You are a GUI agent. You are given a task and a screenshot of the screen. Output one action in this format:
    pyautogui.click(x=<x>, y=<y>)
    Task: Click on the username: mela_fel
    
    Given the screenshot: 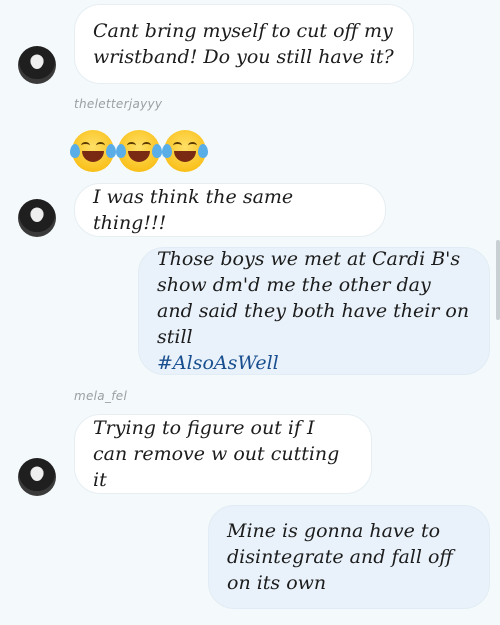 What is the action you would take?
    pyautogui.click(x=100, y=396)
    